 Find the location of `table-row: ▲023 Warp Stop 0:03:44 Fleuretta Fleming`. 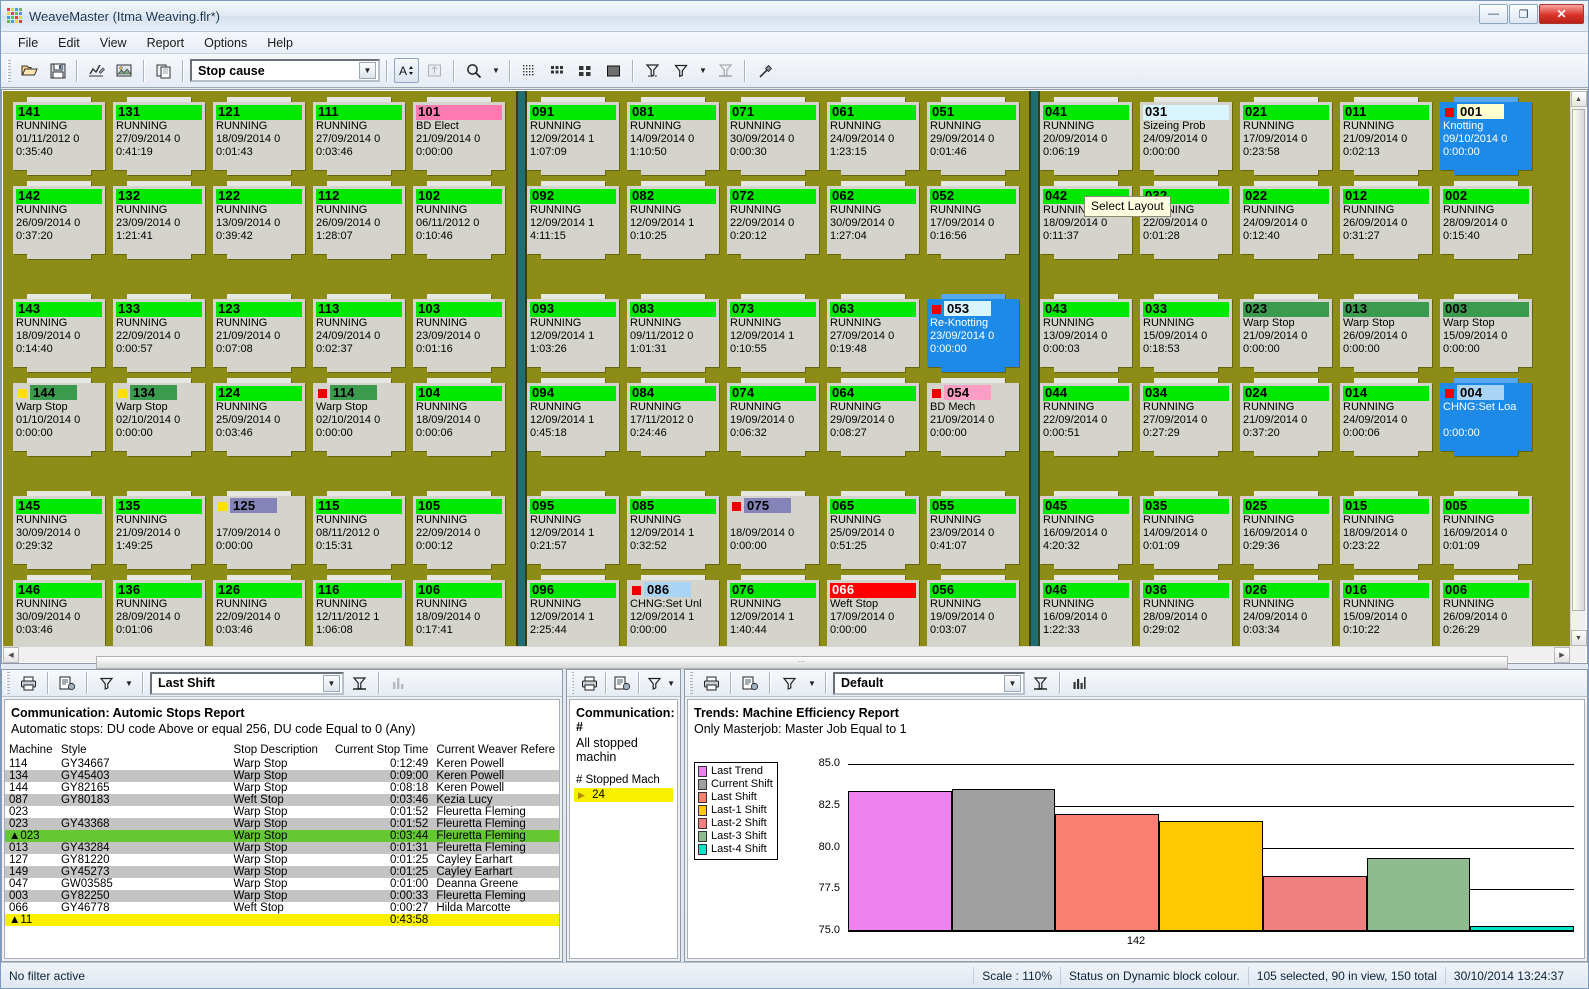

table-row: ▲023 Warp Stop 0:03:44 Fleuretta Fleming is located at coordinates (282, 836).